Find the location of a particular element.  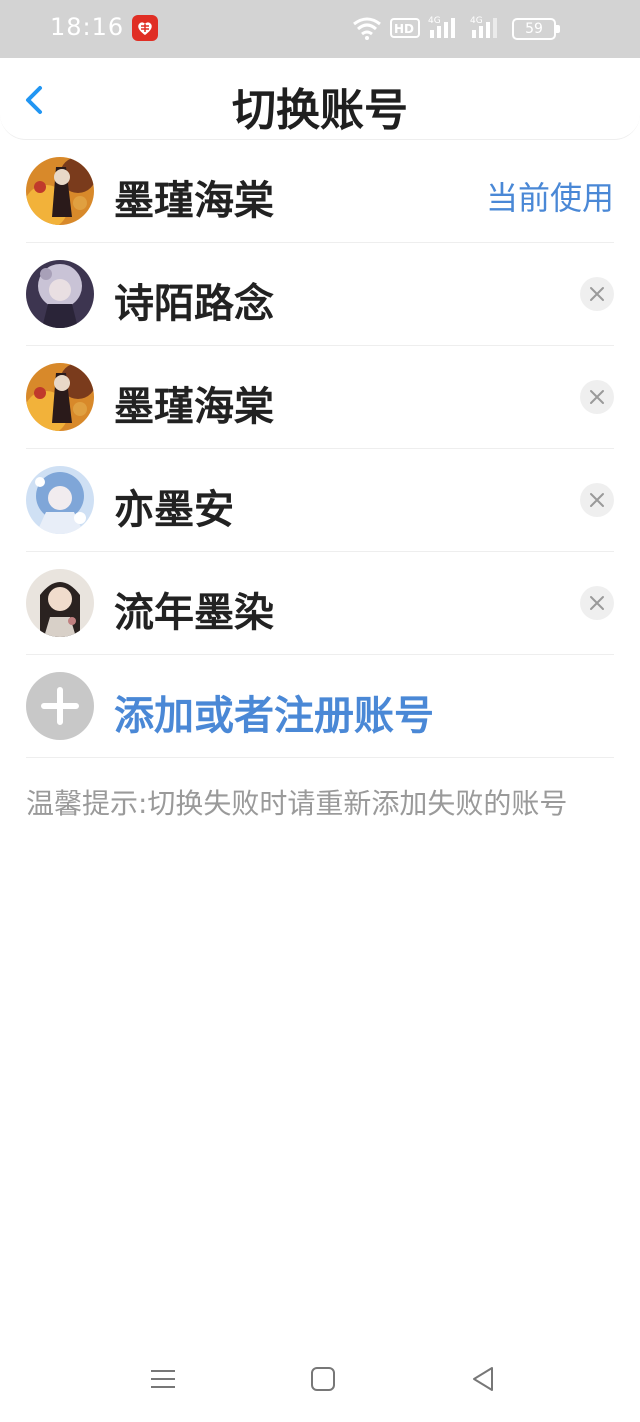

account-name: 诗陌路念 is located at coordinates (194, 304).